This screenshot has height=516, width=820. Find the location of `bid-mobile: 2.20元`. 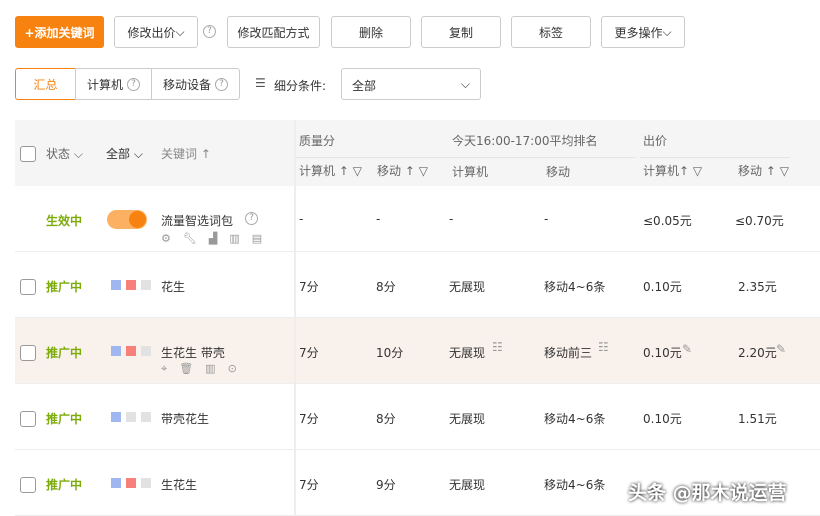

bid-mobile: 2.20元 is located at coordinates (757, 352).